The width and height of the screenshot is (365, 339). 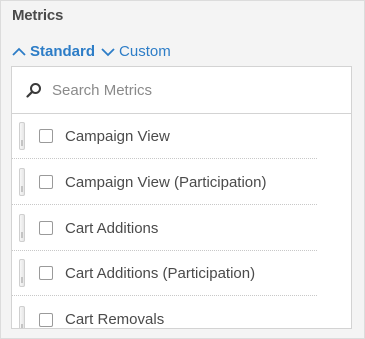 What do you see at coordinates (117, 136) in the screenshot?
I see `metric-label: Campaign View` at bounding box center [117, 136].